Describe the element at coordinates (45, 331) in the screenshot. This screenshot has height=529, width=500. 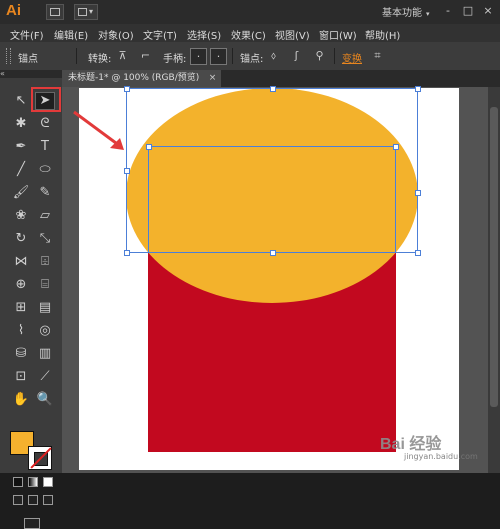
I see `blend-icon: ◎` at that location.